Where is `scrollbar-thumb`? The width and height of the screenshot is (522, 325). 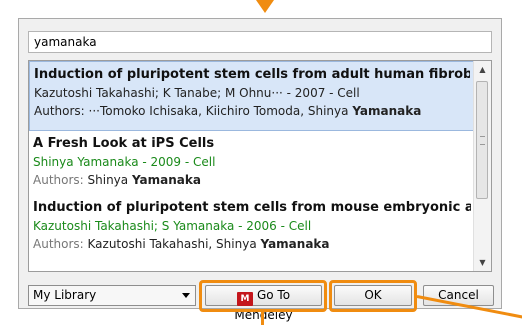
scrollbar-thumb is located at coordinates (482, 140).